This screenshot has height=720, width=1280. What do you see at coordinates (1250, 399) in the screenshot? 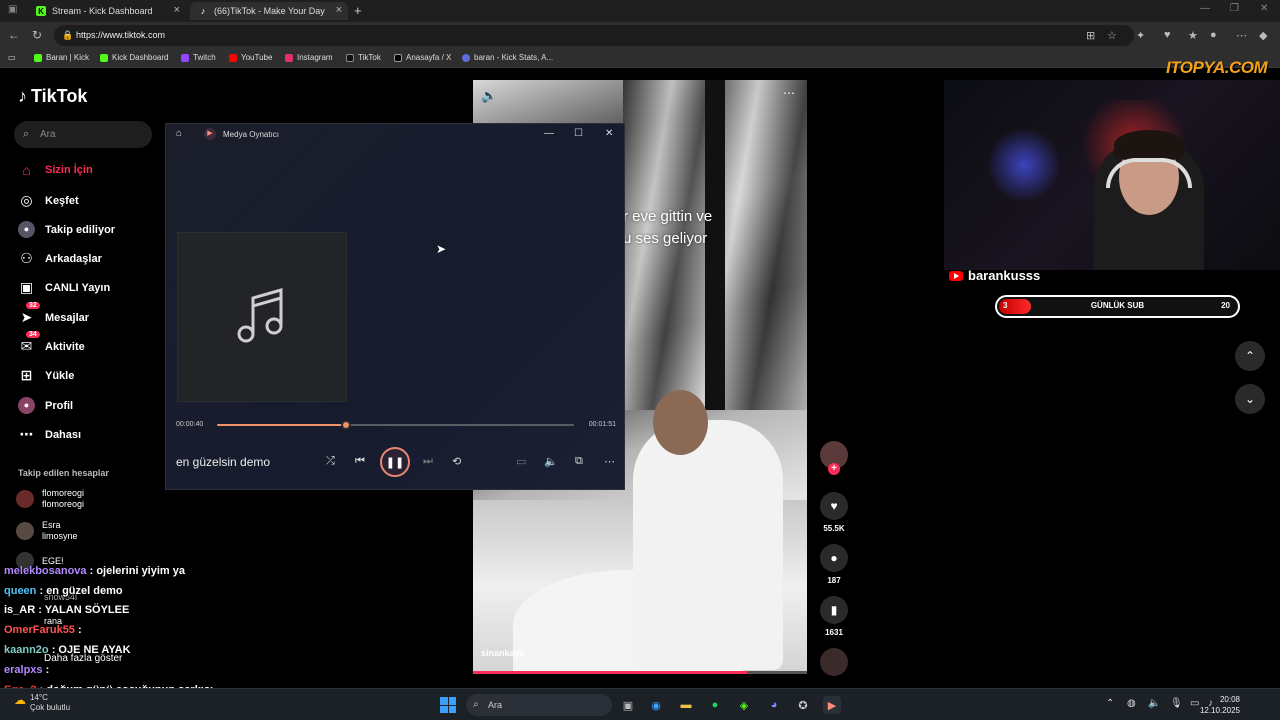
I see `next-video-button: ⌄` at bounding box center [1250, 399].